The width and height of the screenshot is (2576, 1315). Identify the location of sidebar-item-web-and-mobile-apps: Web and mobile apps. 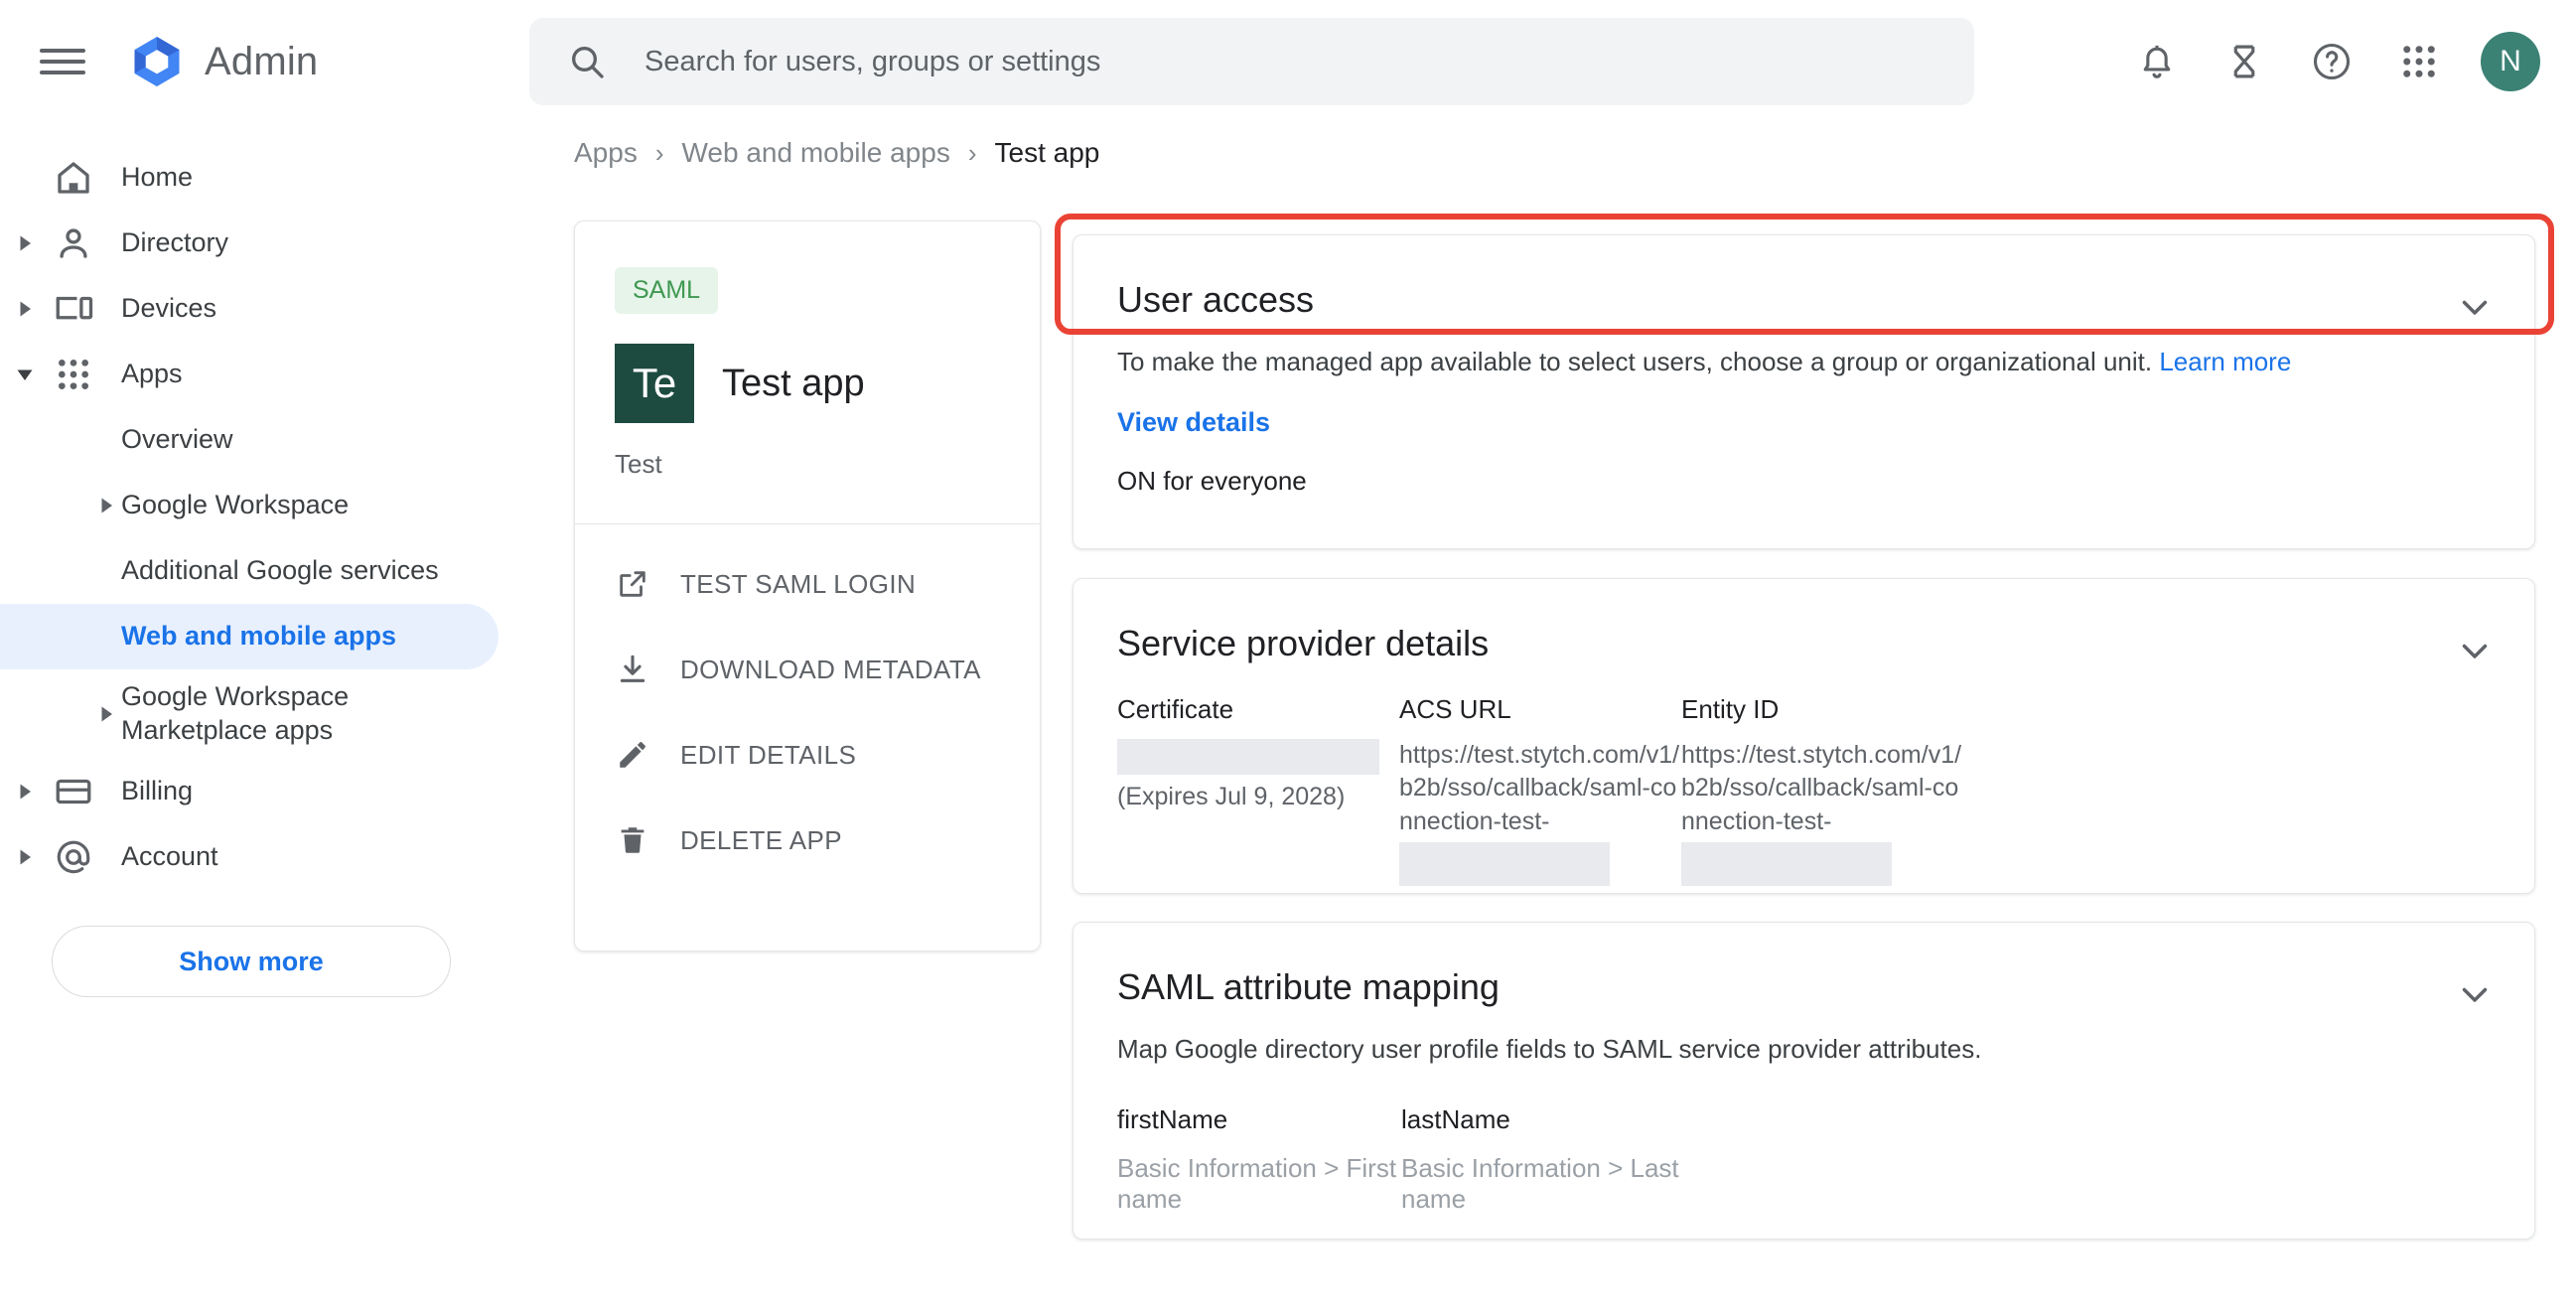
(250, 636).